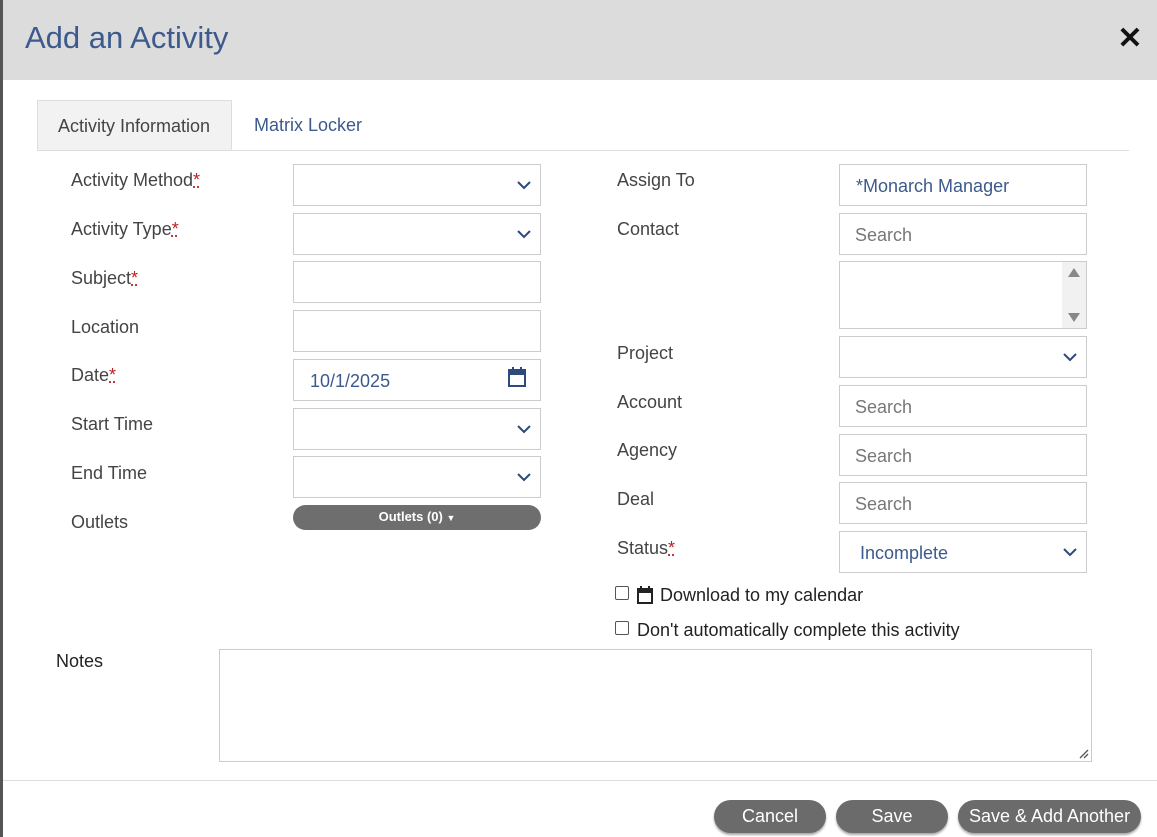 The height and width of the screenshot is (837, 1157). What do you see at coordinates (105, 278) in the screenshot?
I see `subject-label: Subject*` at bounding box center [105, 278].